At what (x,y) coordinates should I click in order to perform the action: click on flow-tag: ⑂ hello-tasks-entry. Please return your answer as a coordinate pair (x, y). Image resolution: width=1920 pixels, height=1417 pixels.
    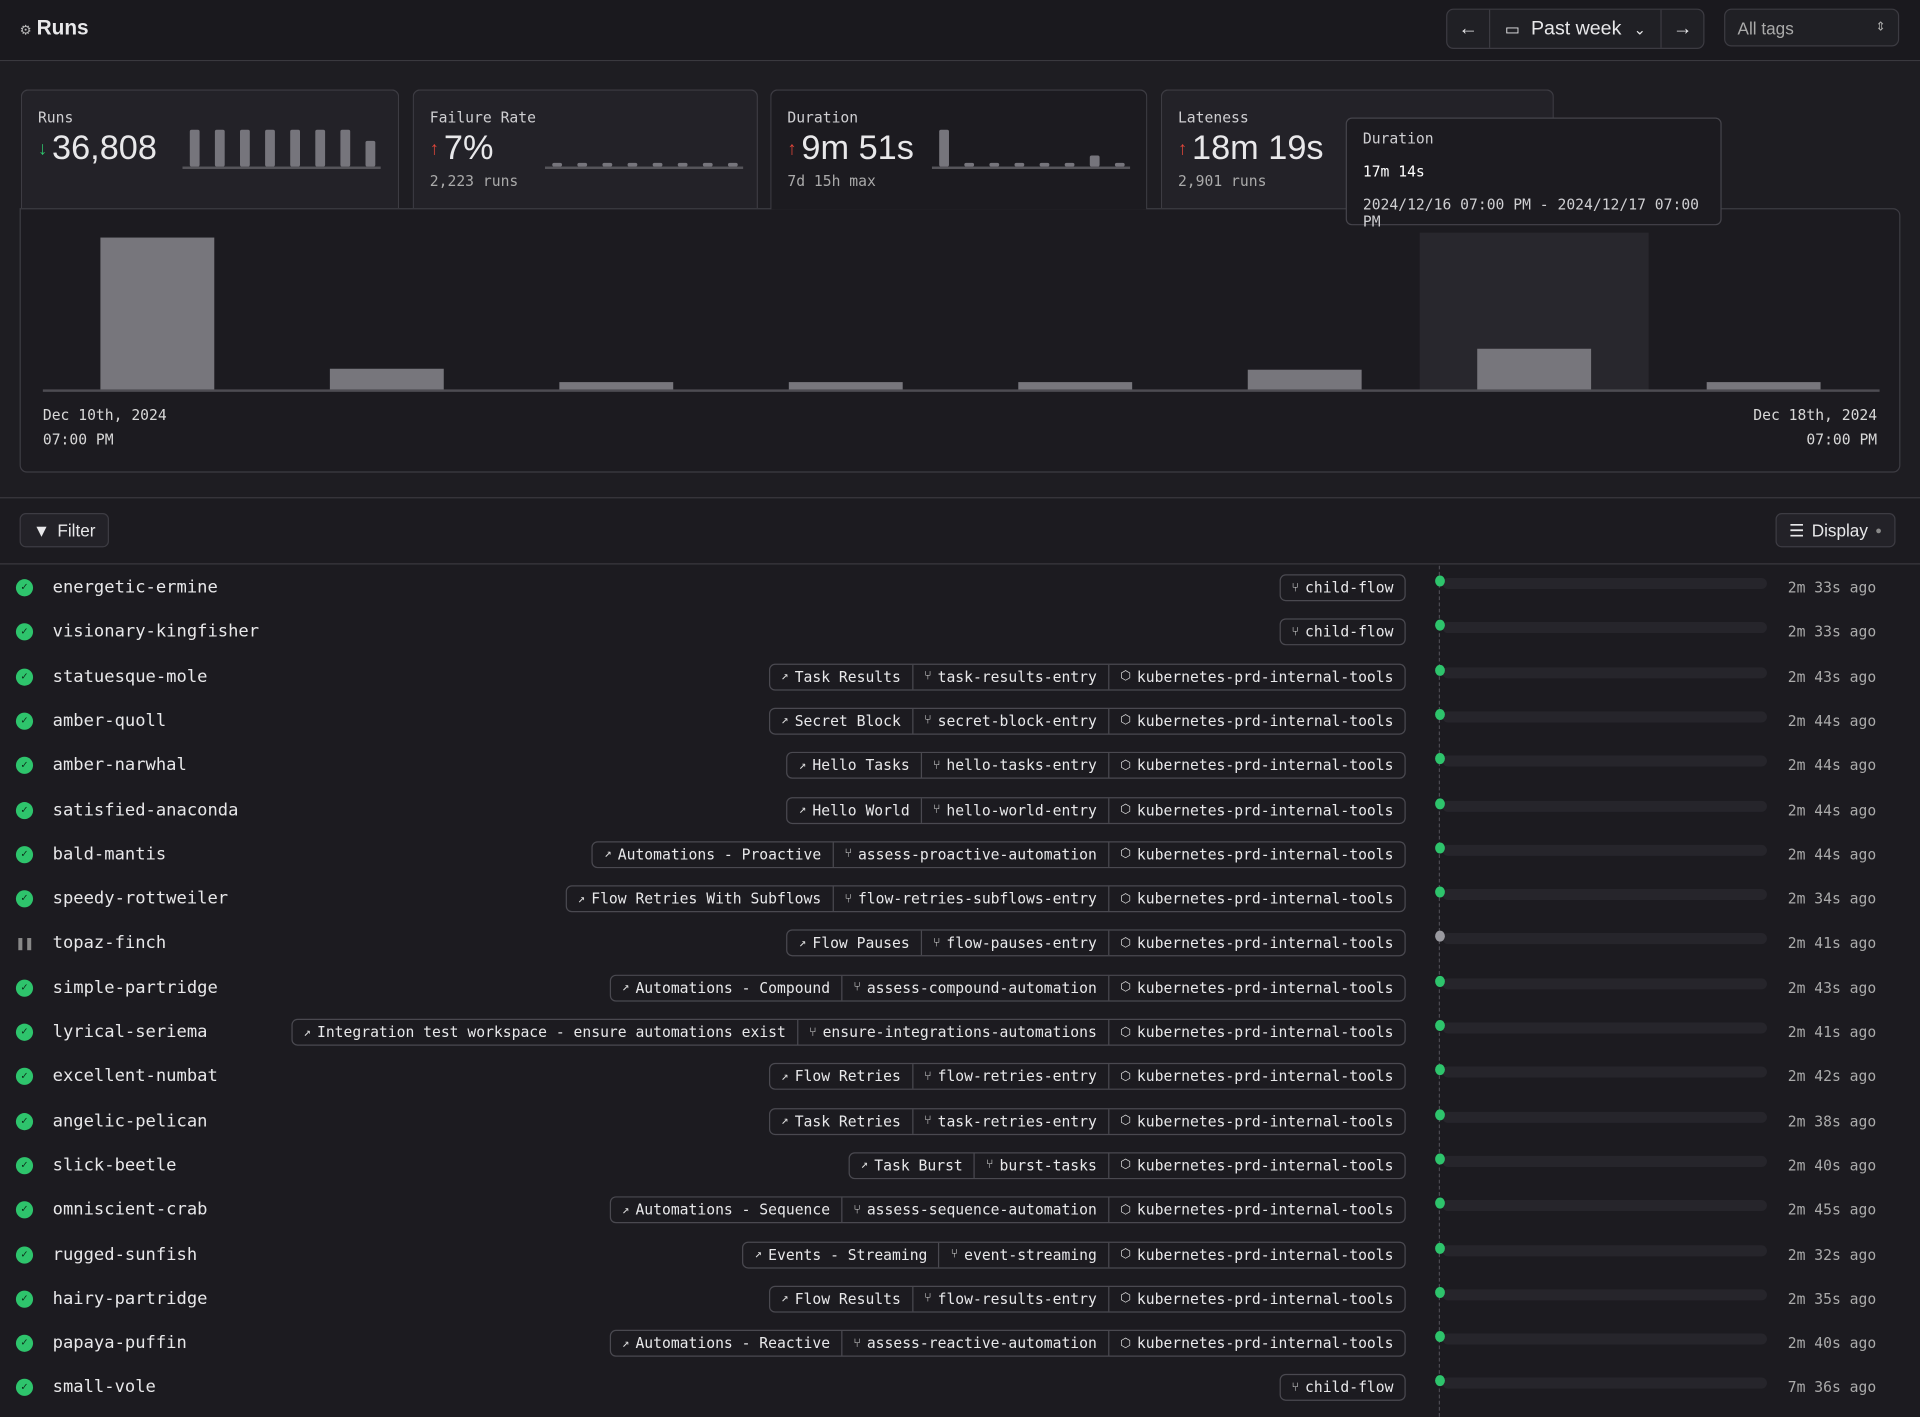
    Looking at the image, I should click on (1014, 765).